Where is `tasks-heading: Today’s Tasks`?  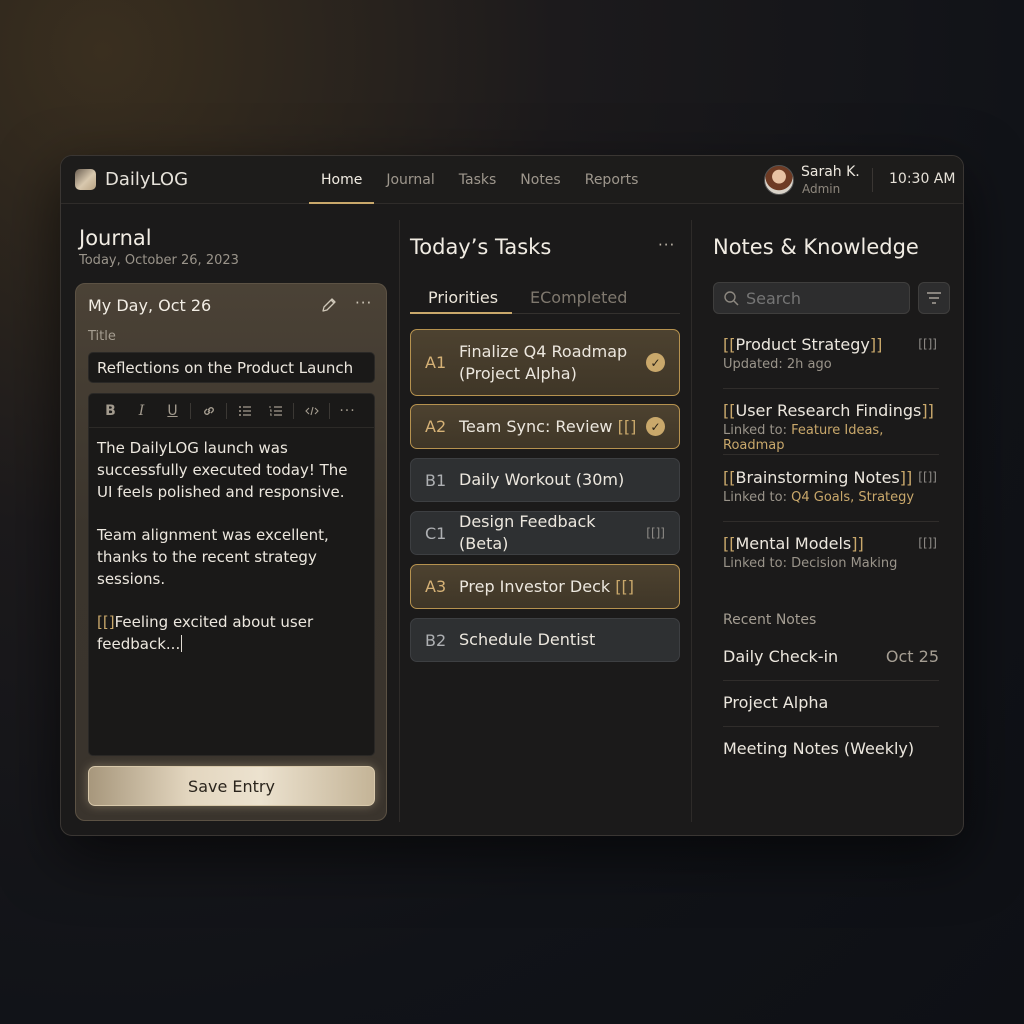
tasks-heading: Today’s Tasks is located at coordinates (481, 247).